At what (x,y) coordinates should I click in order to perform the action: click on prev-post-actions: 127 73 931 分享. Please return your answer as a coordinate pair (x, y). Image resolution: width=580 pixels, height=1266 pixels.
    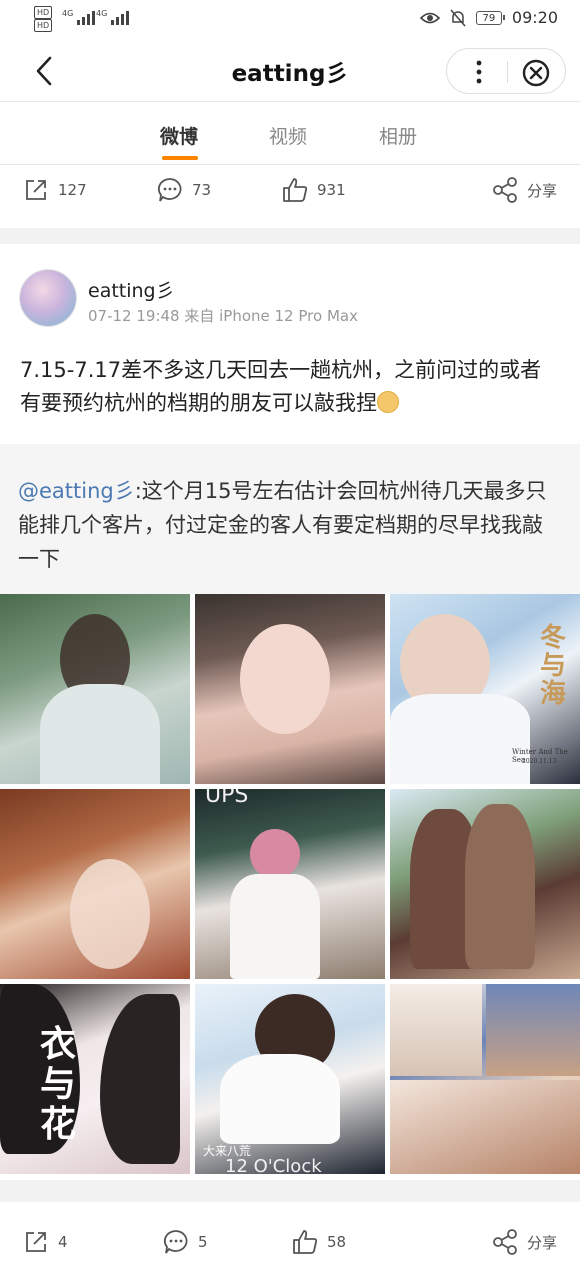
    Looking at the image, I should click on (290, 190).